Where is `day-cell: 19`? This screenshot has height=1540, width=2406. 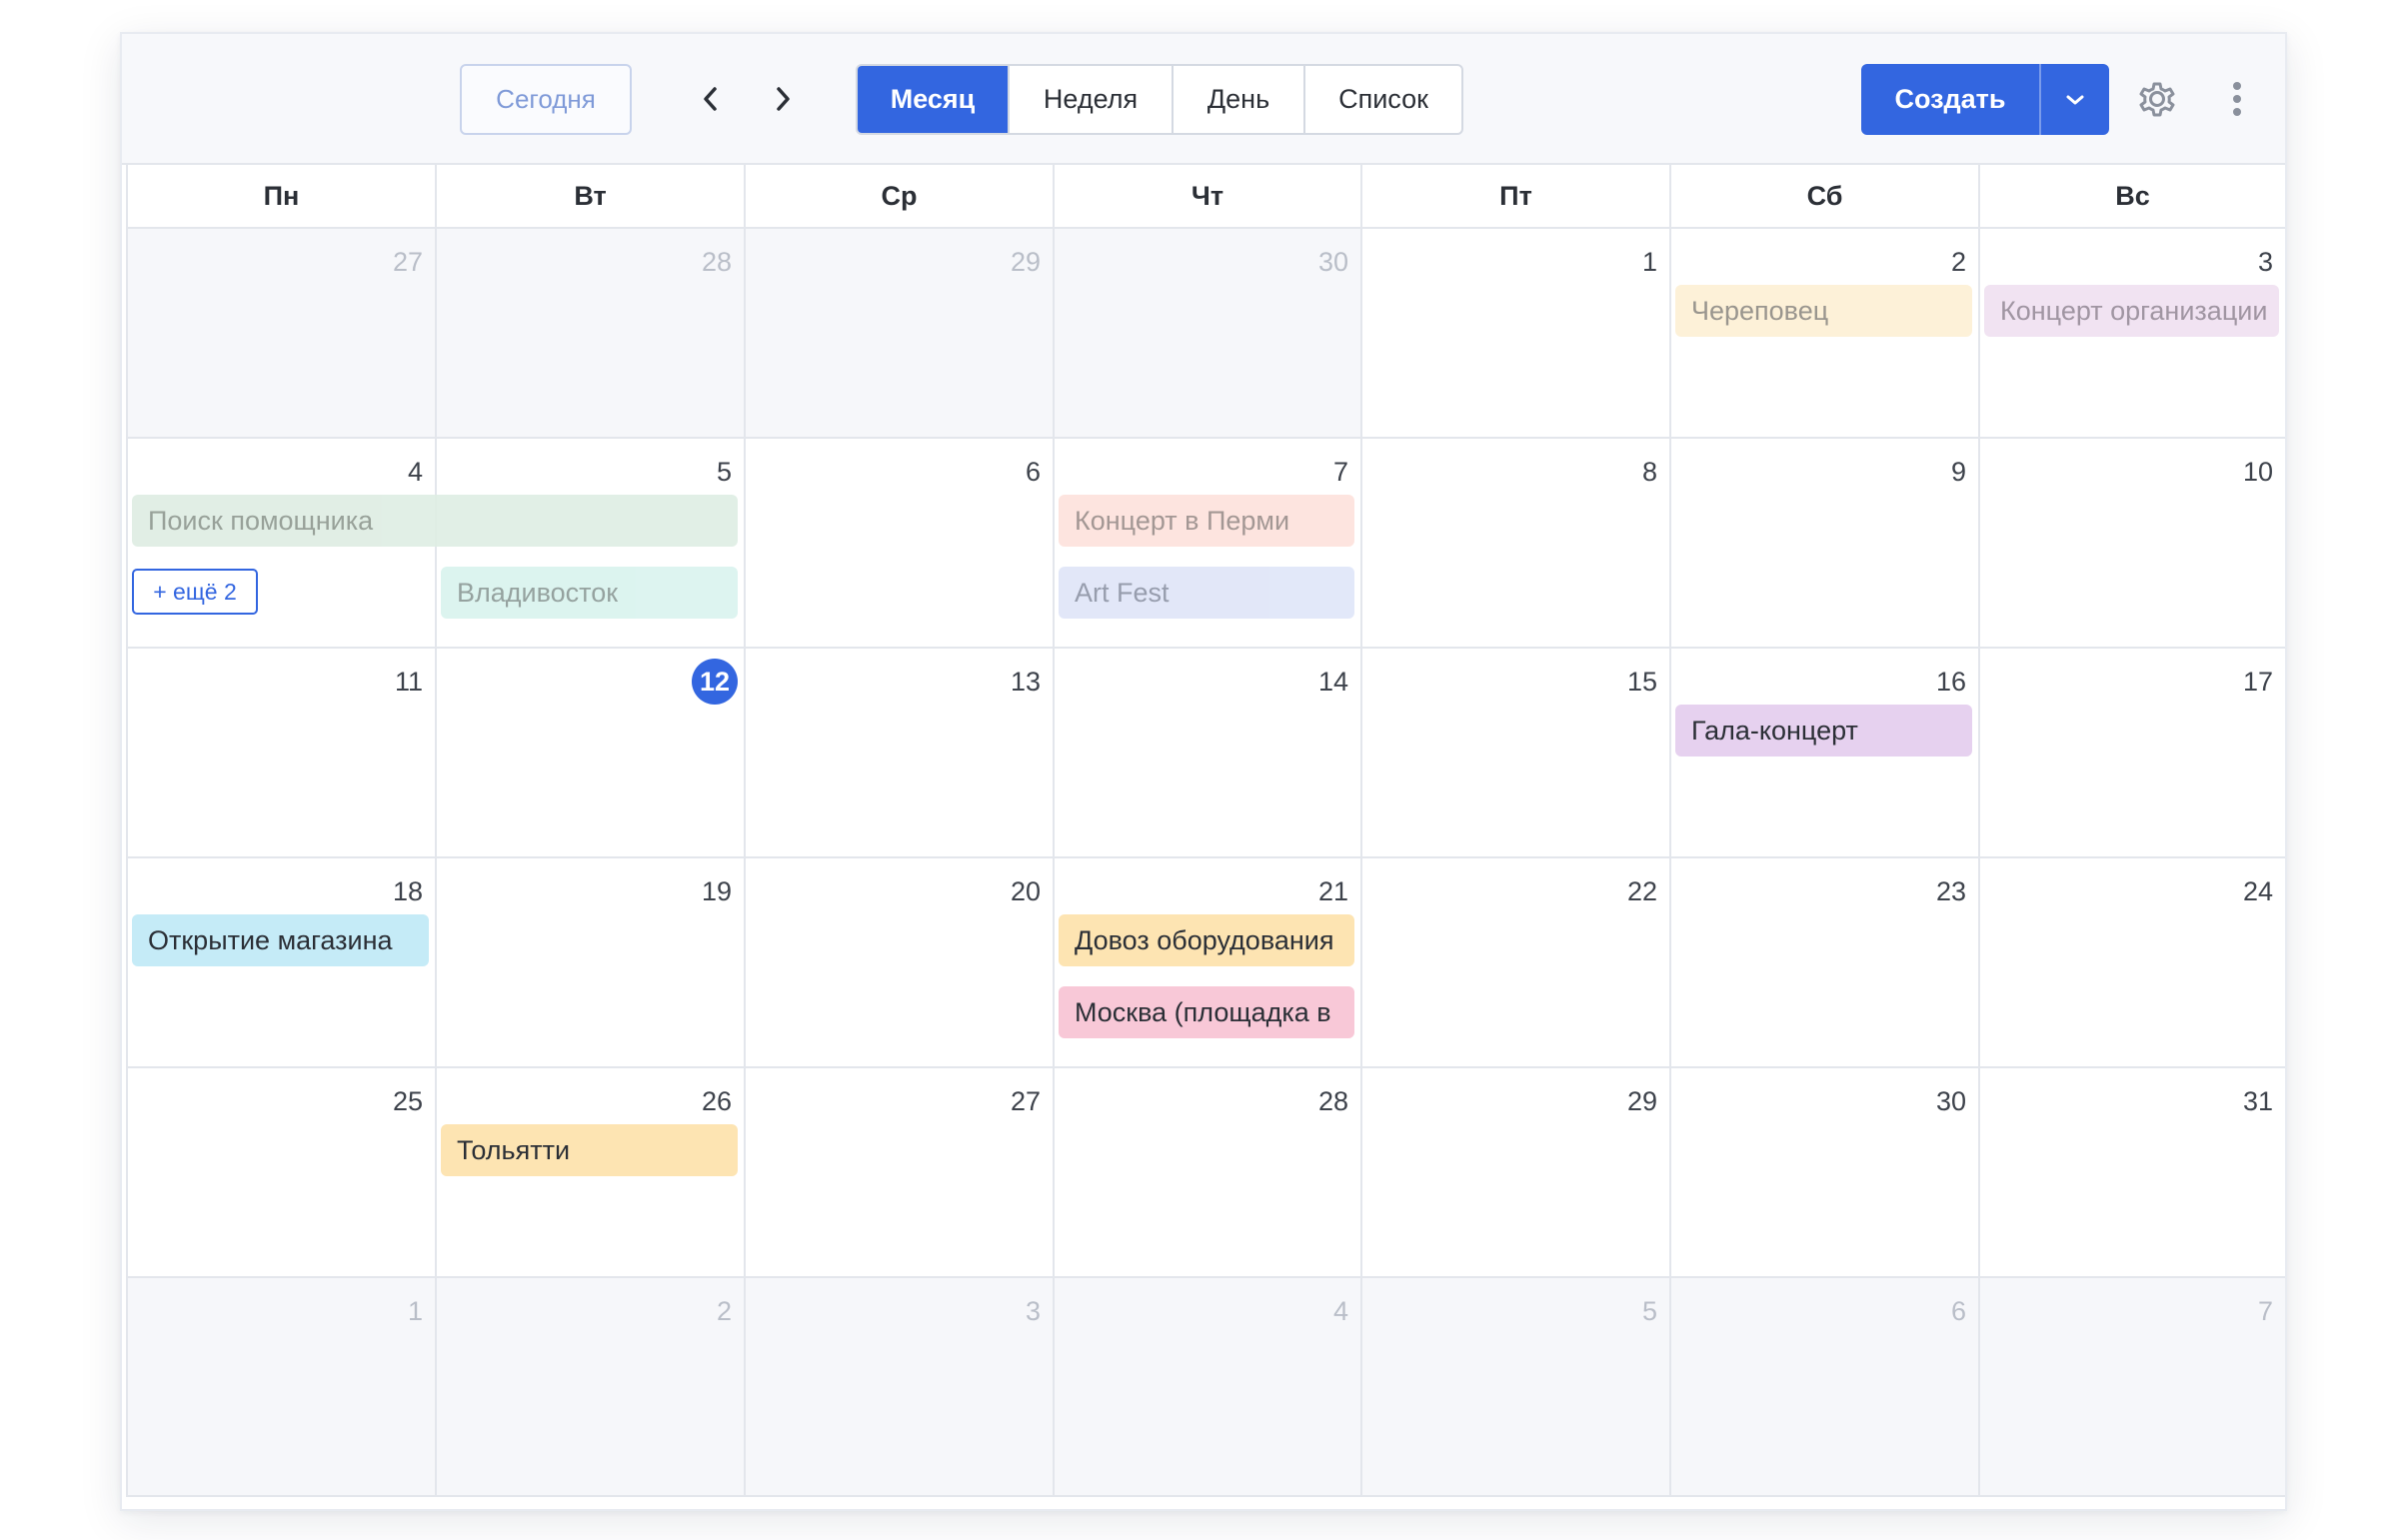
day-cell: 19 is located at coordinates (589, 963).